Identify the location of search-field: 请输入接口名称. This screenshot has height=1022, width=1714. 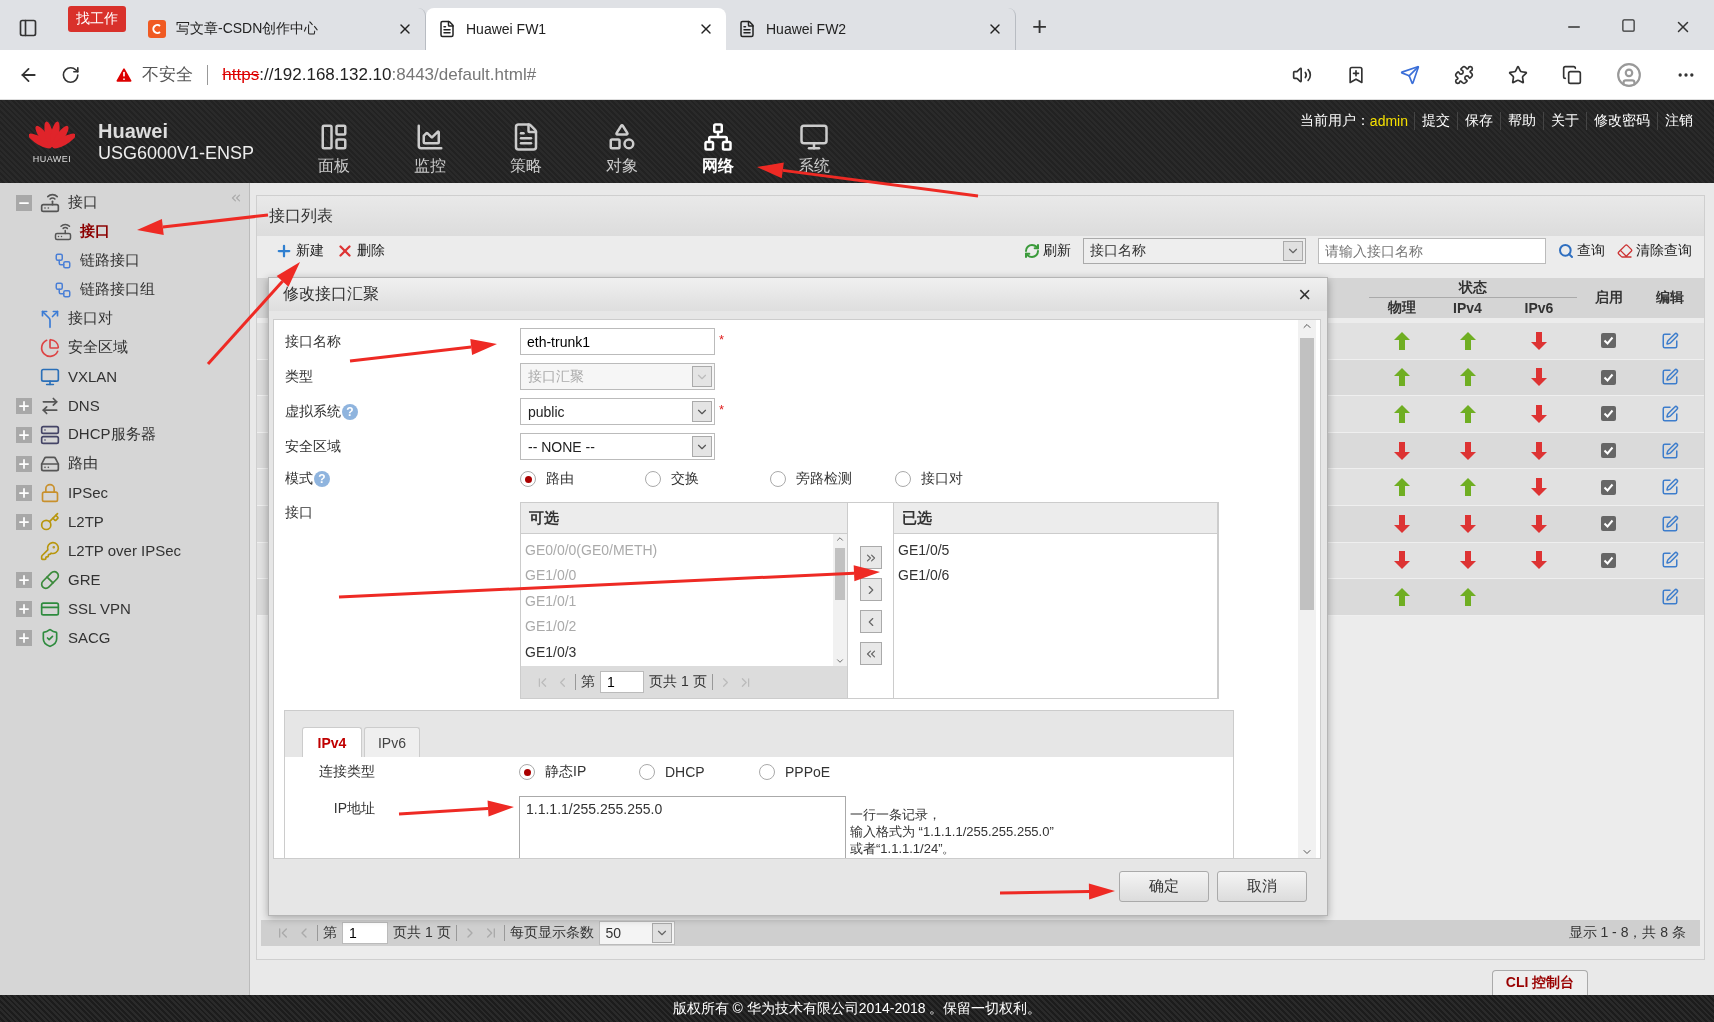
(1432, 251).